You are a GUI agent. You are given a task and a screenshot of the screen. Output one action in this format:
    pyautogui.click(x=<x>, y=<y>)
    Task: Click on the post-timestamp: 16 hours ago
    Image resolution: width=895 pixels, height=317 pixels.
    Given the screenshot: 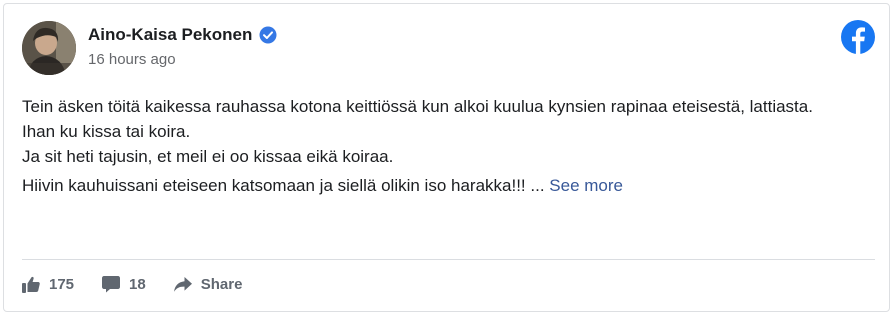 What is the action you would take?
    pyautogui.click(x=132, y=59)
    